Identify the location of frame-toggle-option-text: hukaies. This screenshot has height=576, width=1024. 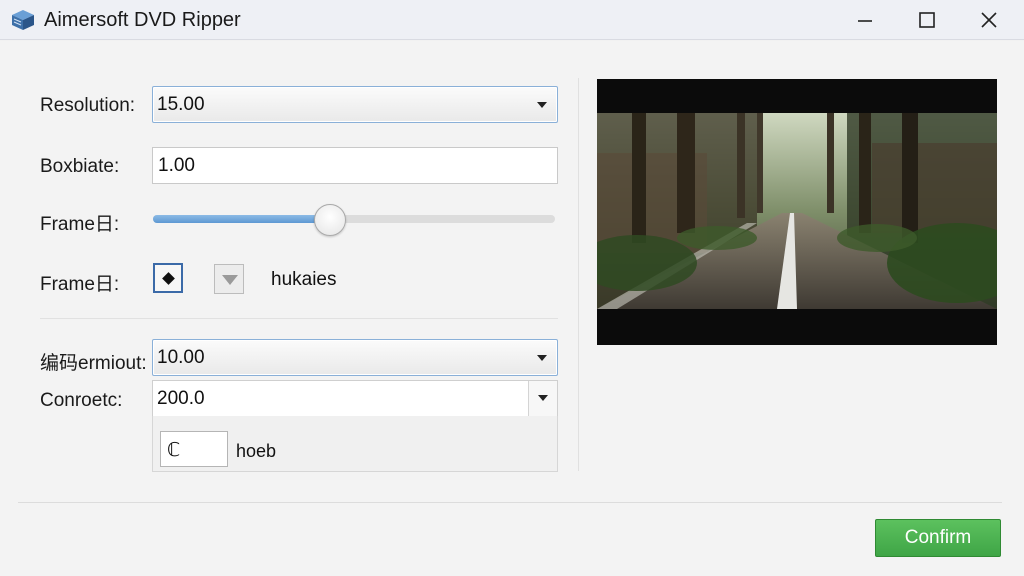
(304, 279).